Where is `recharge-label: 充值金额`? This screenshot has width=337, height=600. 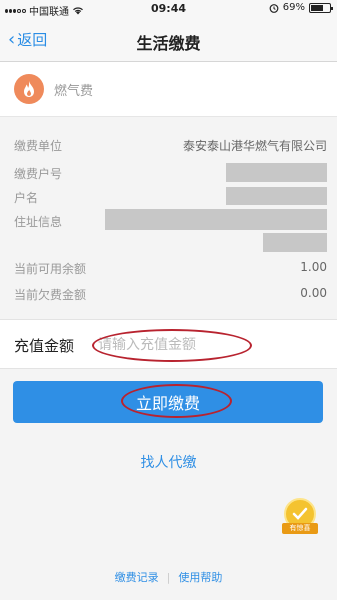
recharge-label: 充值金额 is located at coordinates (44, 346).